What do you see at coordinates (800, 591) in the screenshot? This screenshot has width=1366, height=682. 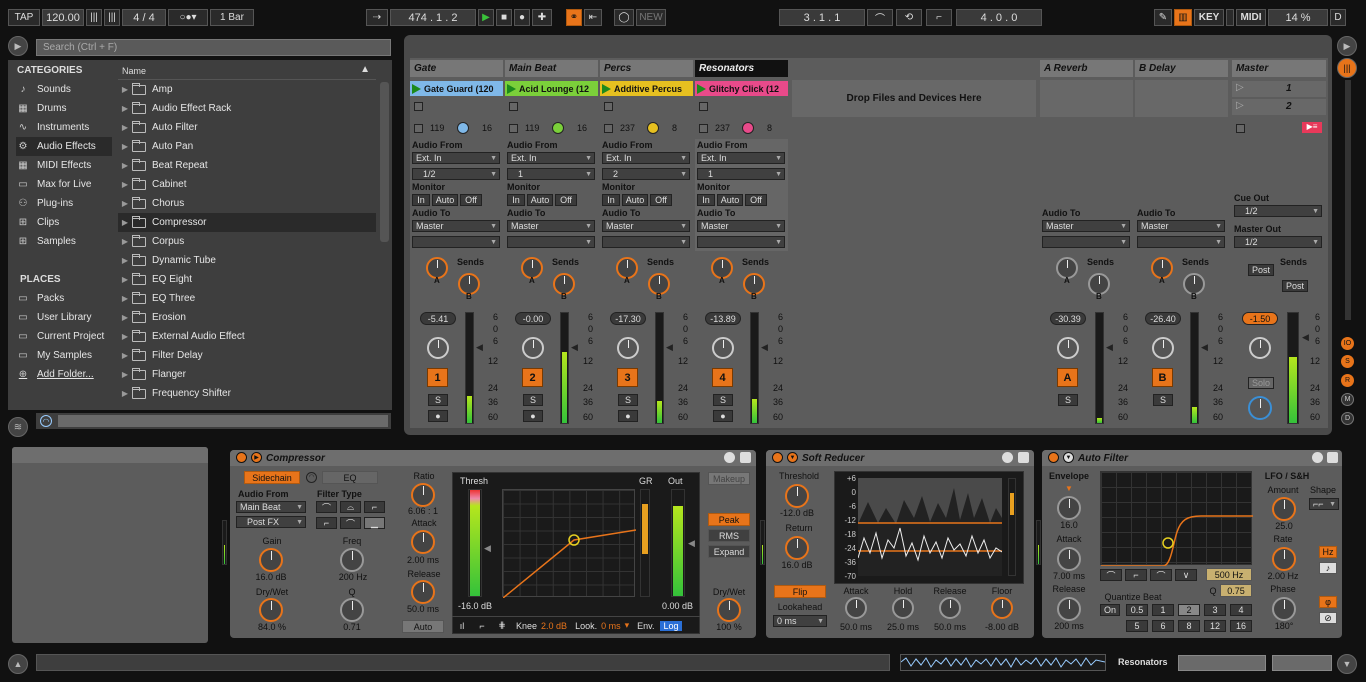 I see `flip-button: Flip` at bounding box center [800, 591].